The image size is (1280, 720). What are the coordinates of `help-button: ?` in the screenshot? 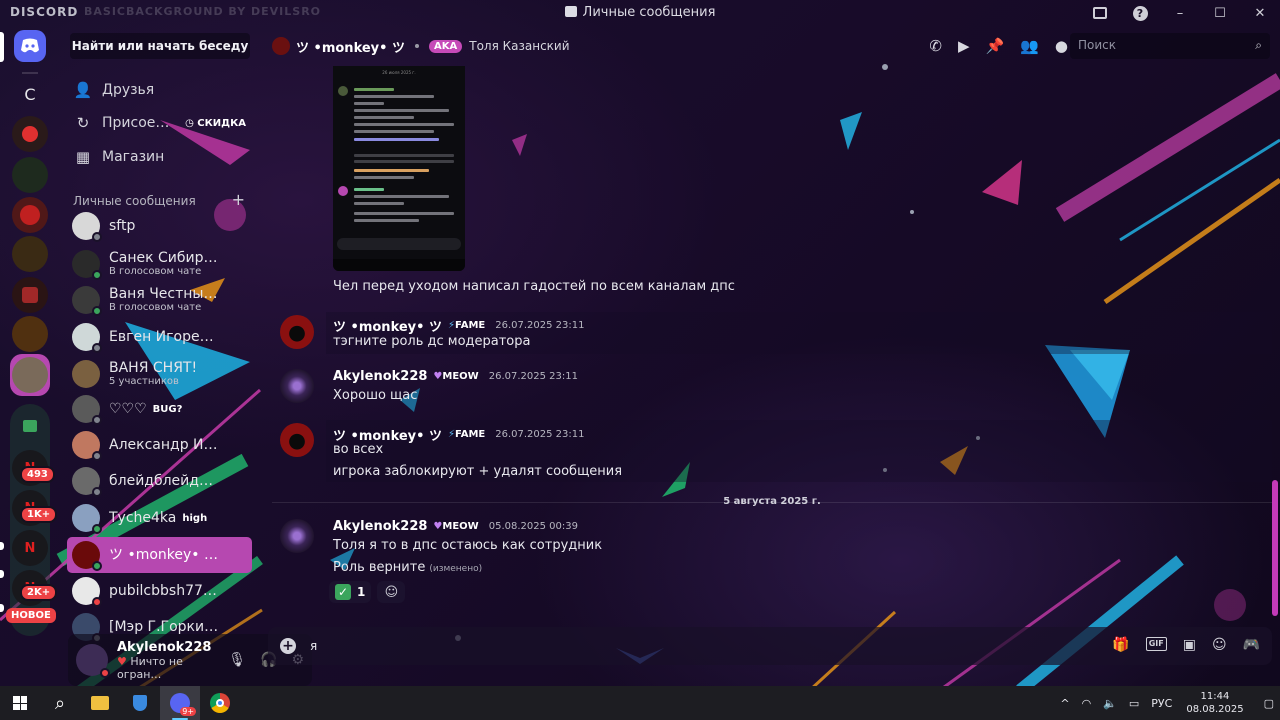 It's located at (1140, 13).